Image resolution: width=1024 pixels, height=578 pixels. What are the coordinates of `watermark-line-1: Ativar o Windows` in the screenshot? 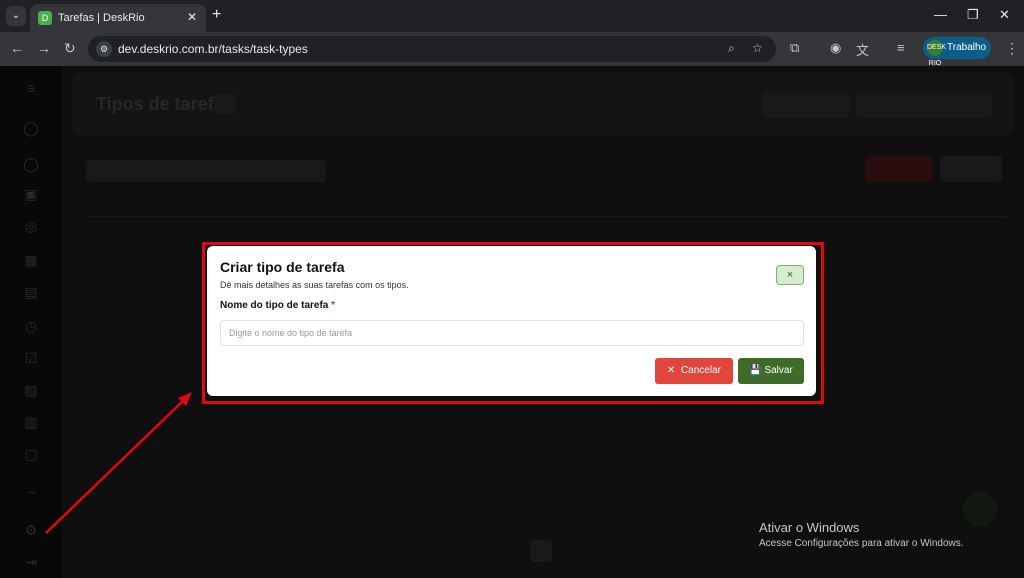 It's located at (809, 527).